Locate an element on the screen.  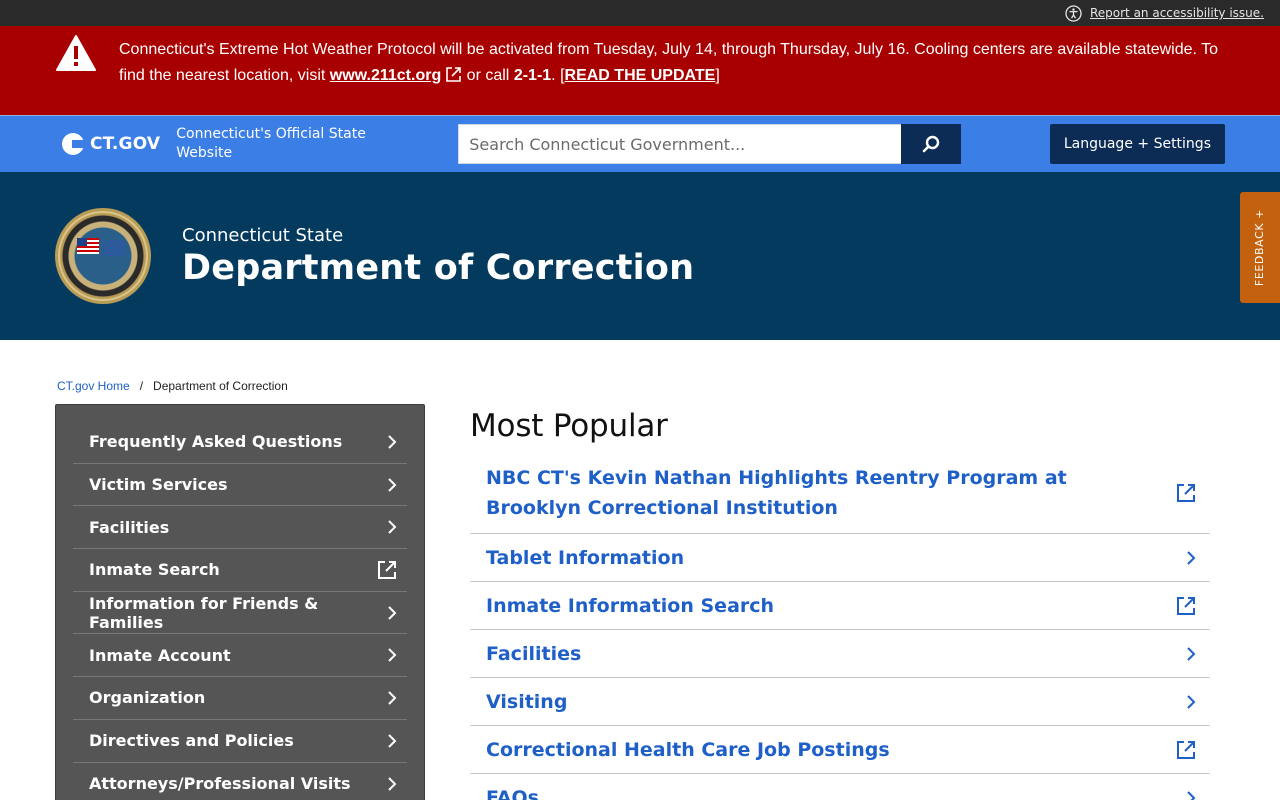
feedback-tab: FEEDBACK + is located at coordinates (1260, 247).